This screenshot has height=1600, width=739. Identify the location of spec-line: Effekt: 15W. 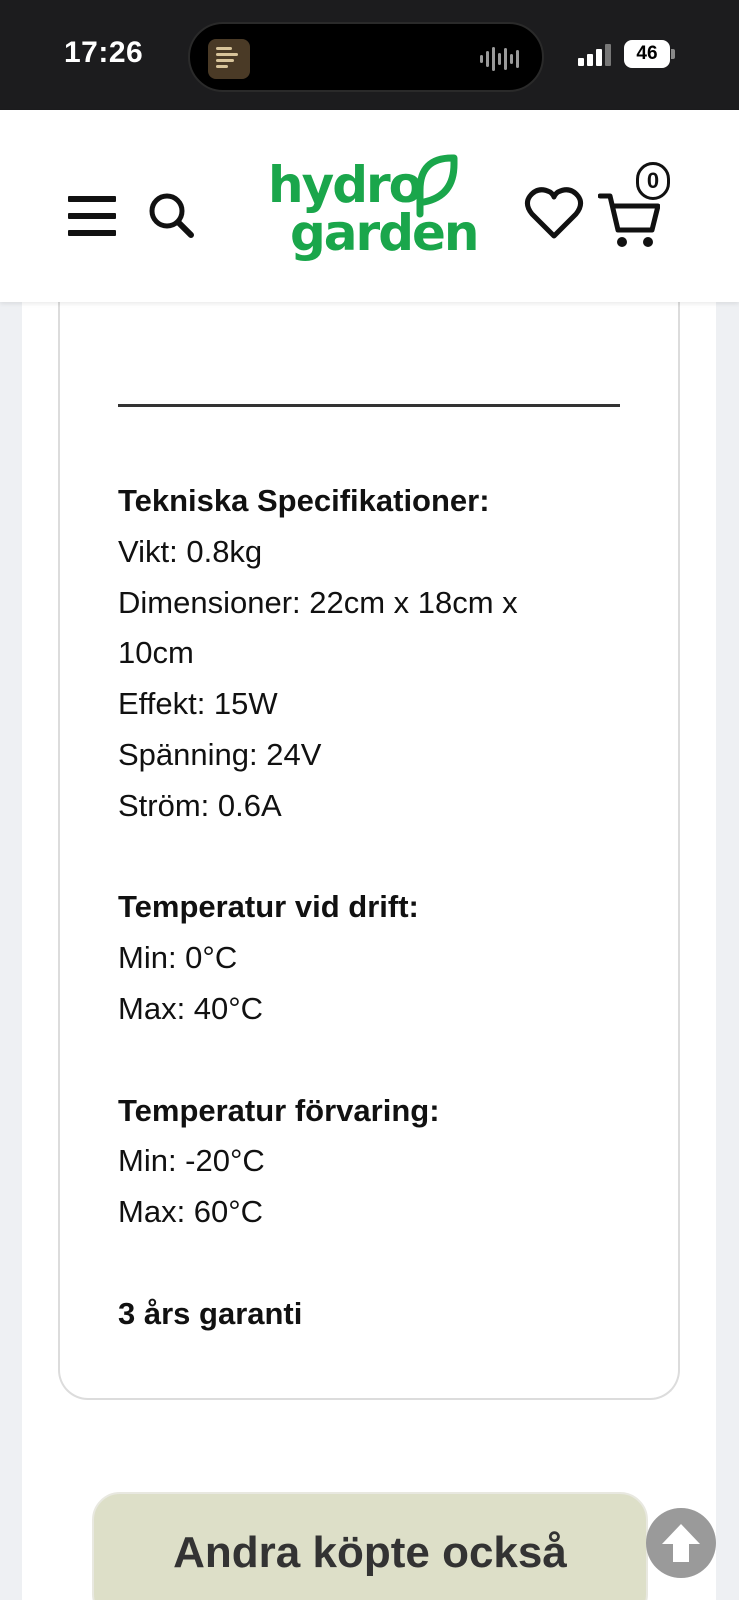
(198, 704).